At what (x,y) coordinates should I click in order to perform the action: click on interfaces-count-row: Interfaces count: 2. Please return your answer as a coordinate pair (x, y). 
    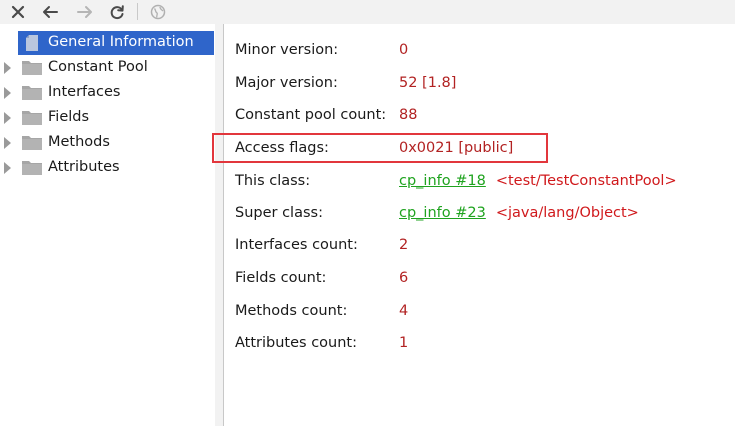
    Looking at the image, I should click on (479, 246).